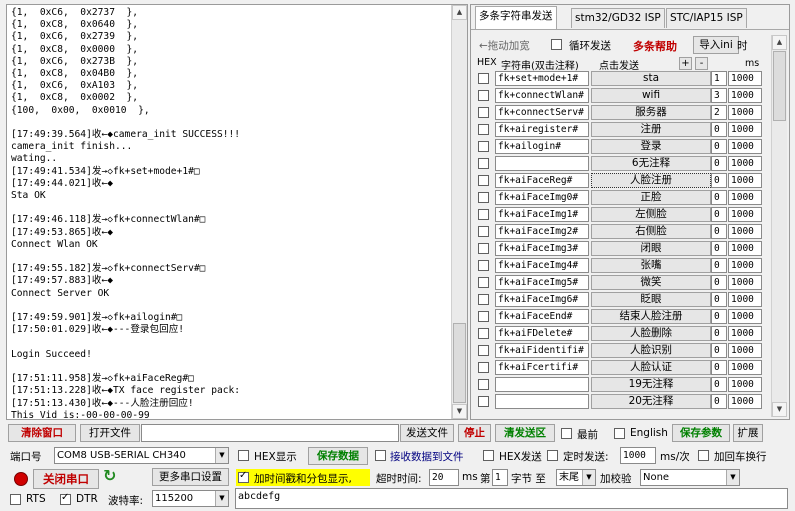  Describe the element at coordinates (65, 498) in the screenshot. I see `dtr-checkbox` at that location.